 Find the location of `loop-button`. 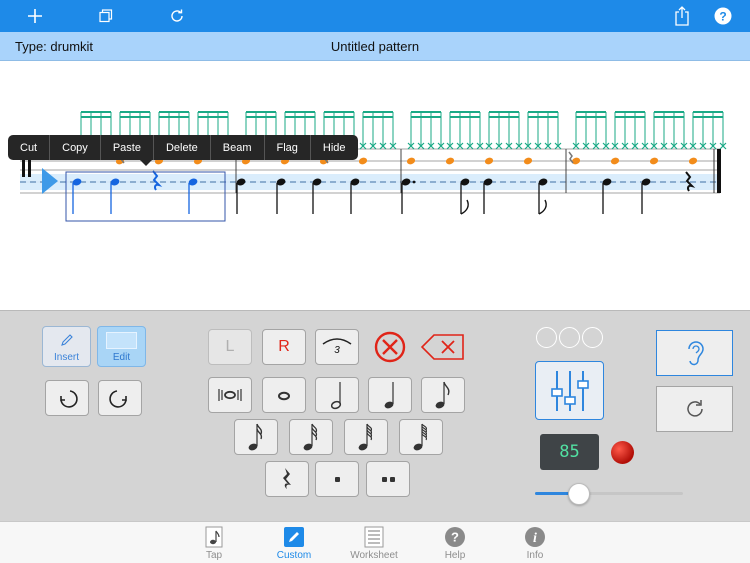

loop-button is located at coordinates (694, 409).